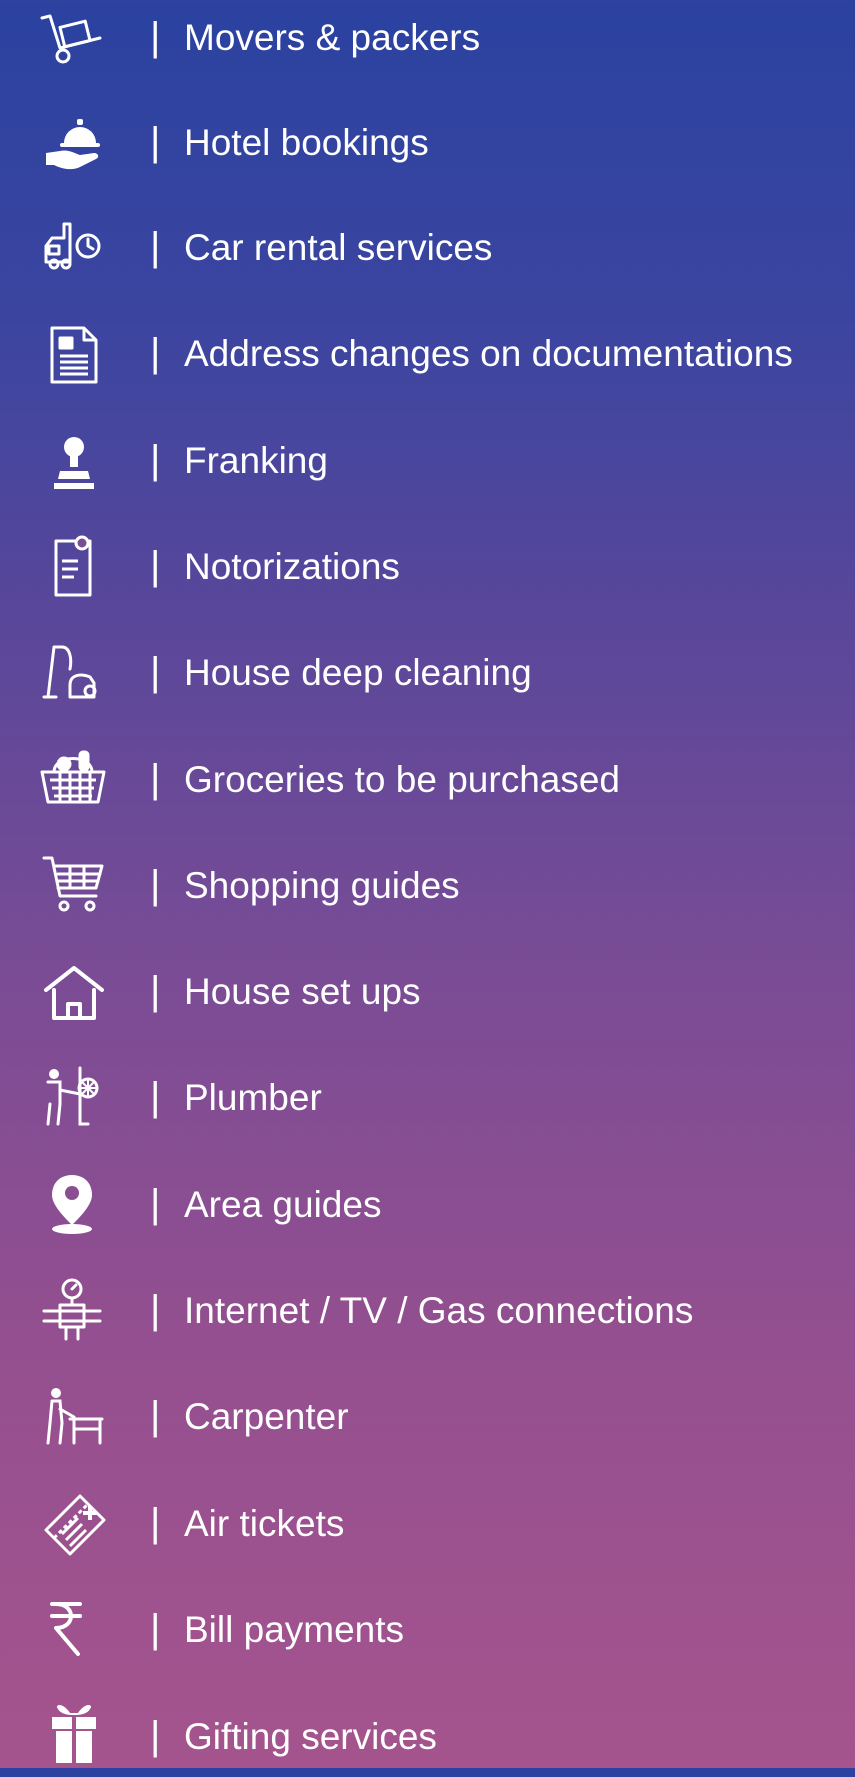 Image resolution: width=855 pixels, height=1777 pixels. What do you see at coordinates (75, 1311) in the screenshot?
I see `gas-meter-icon` at bounding box center [75, 1311].